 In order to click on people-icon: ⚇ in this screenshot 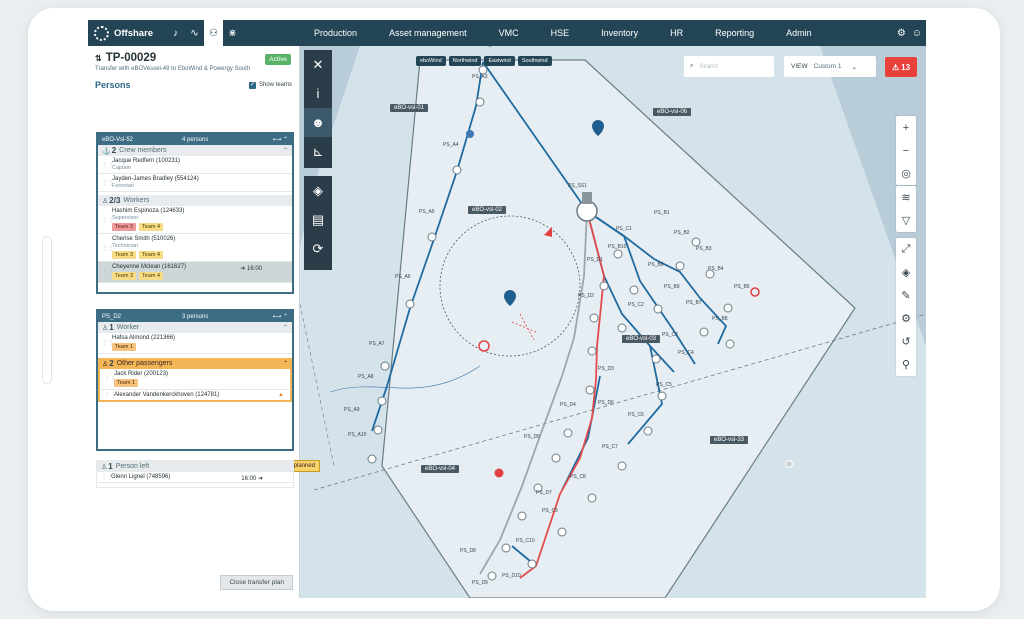, I will do `click(213, 33)`.